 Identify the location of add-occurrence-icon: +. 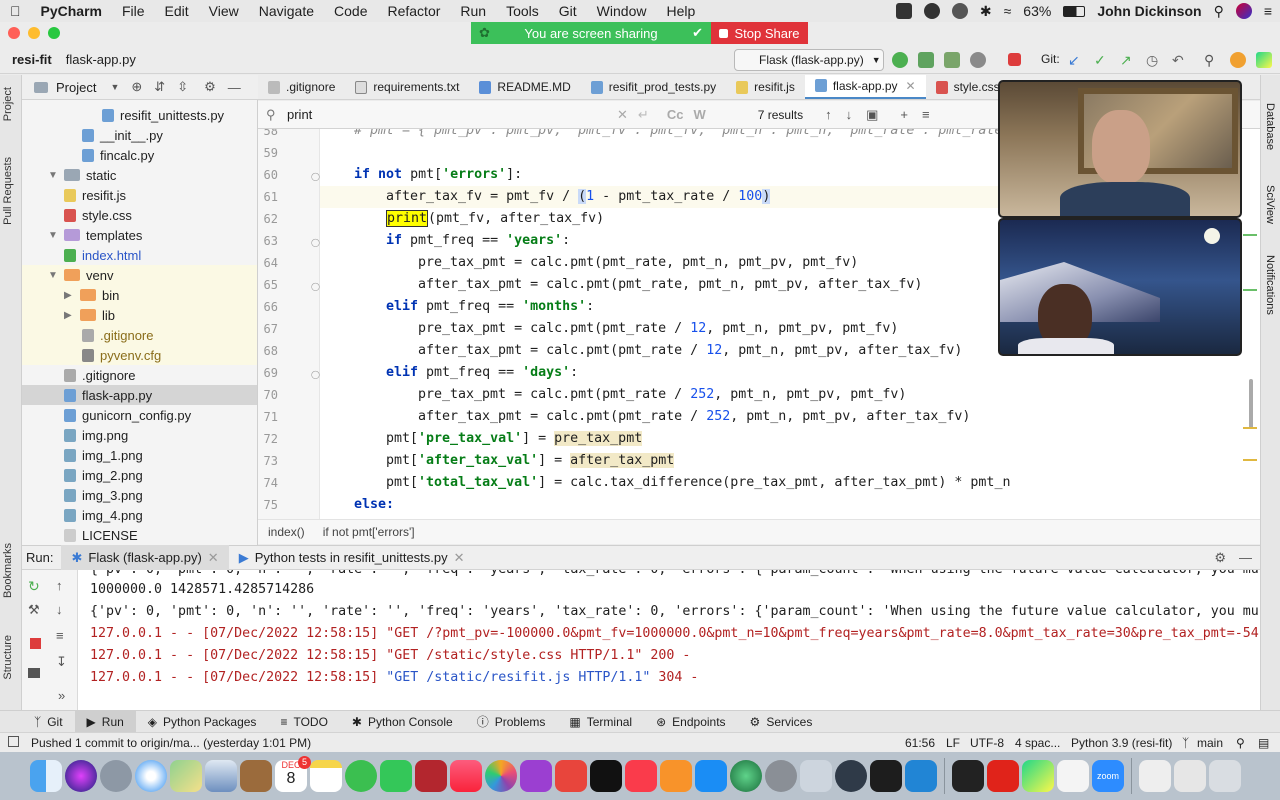
(904, 114).